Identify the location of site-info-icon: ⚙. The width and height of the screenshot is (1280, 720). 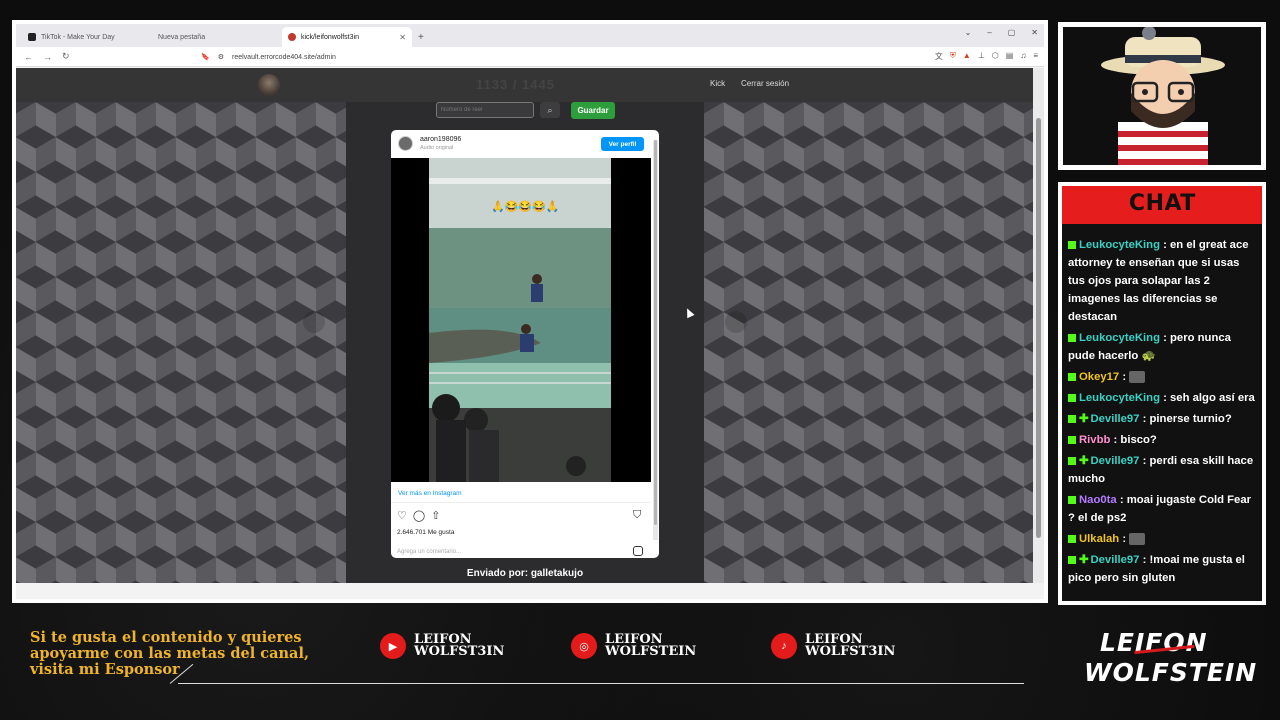
(221, 57).